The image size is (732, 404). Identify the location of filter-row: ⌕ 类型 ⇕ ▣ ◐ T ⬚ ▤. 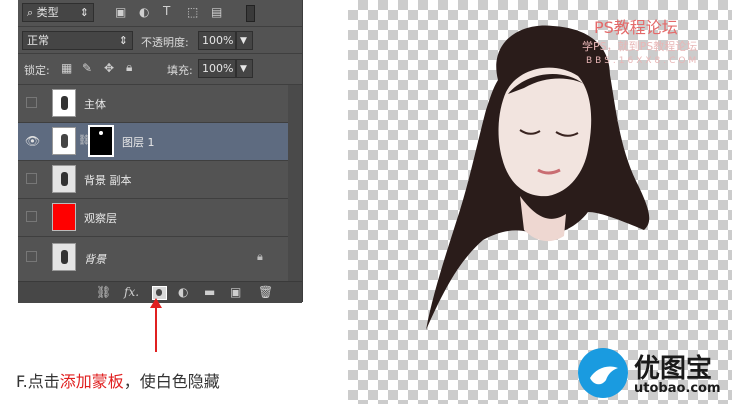
(160, 13).